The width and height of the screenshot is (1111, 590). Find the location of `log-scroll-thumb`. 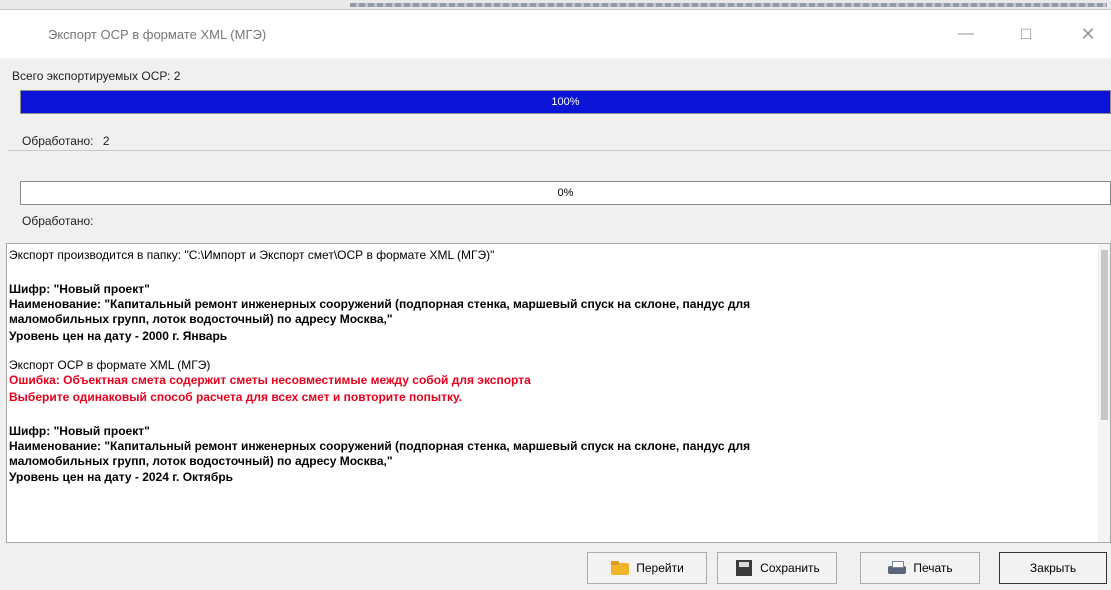

log-scroll-thumb is located at coordinates (1104, 335).